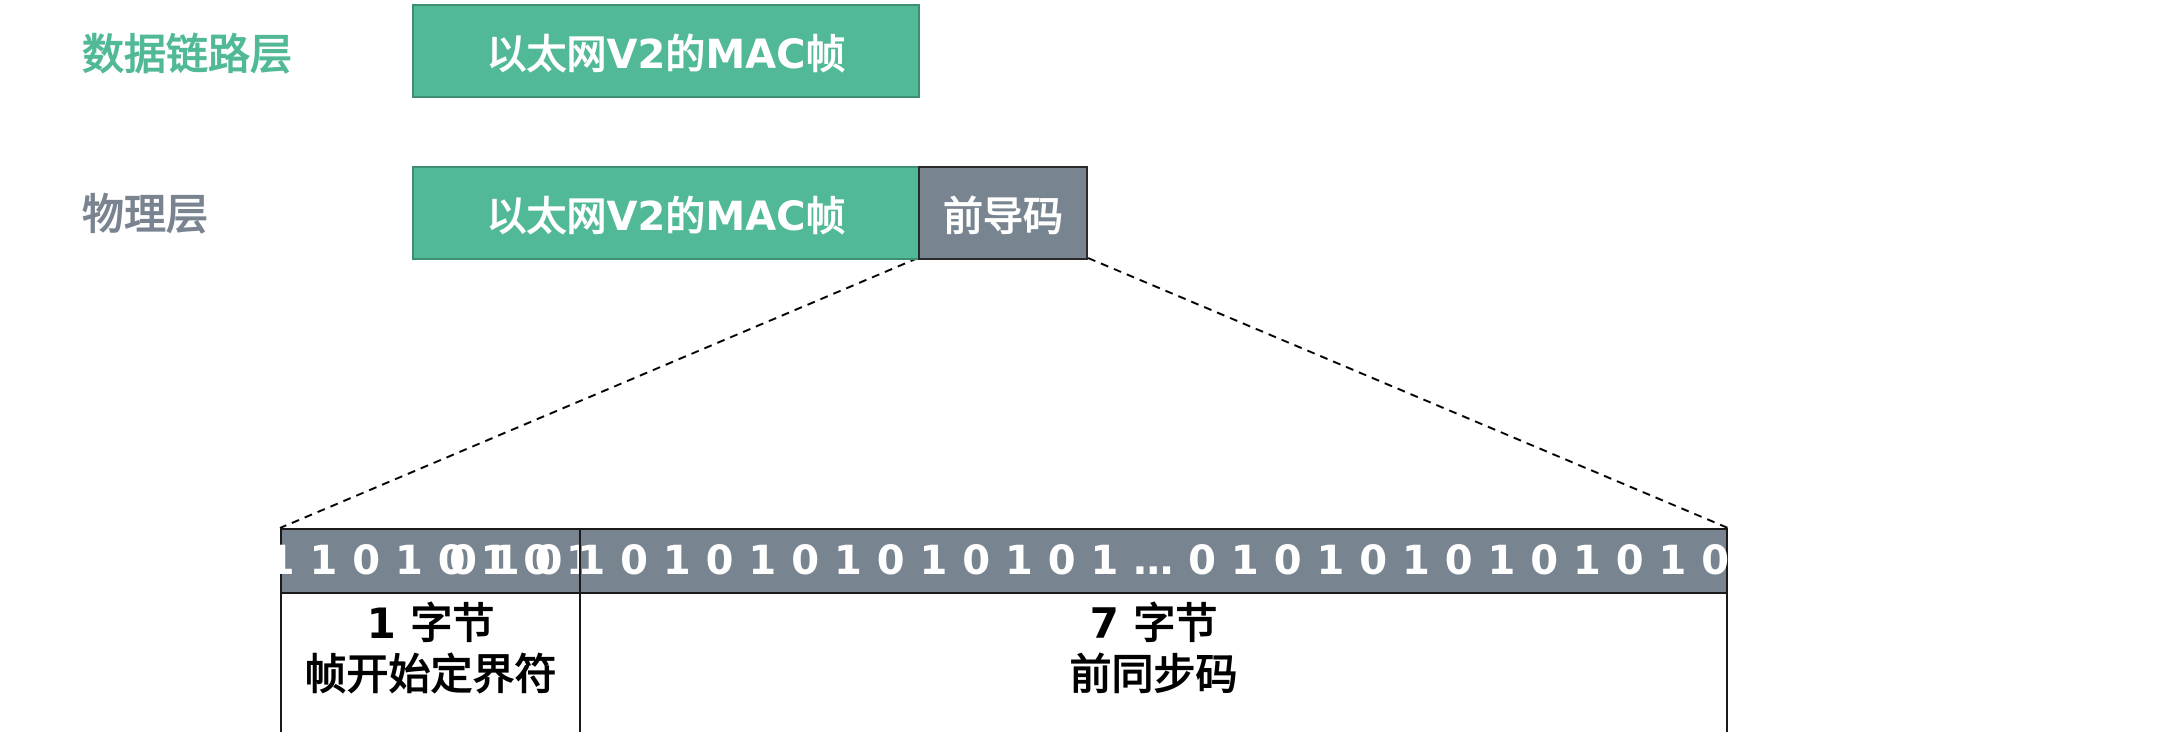 Image resolution: width=2178 pixels, height=732 pixels. Describe the element at coordinates (1003, 217) in the screenshot. I see `preamble-box-label: 前导码` at that location.